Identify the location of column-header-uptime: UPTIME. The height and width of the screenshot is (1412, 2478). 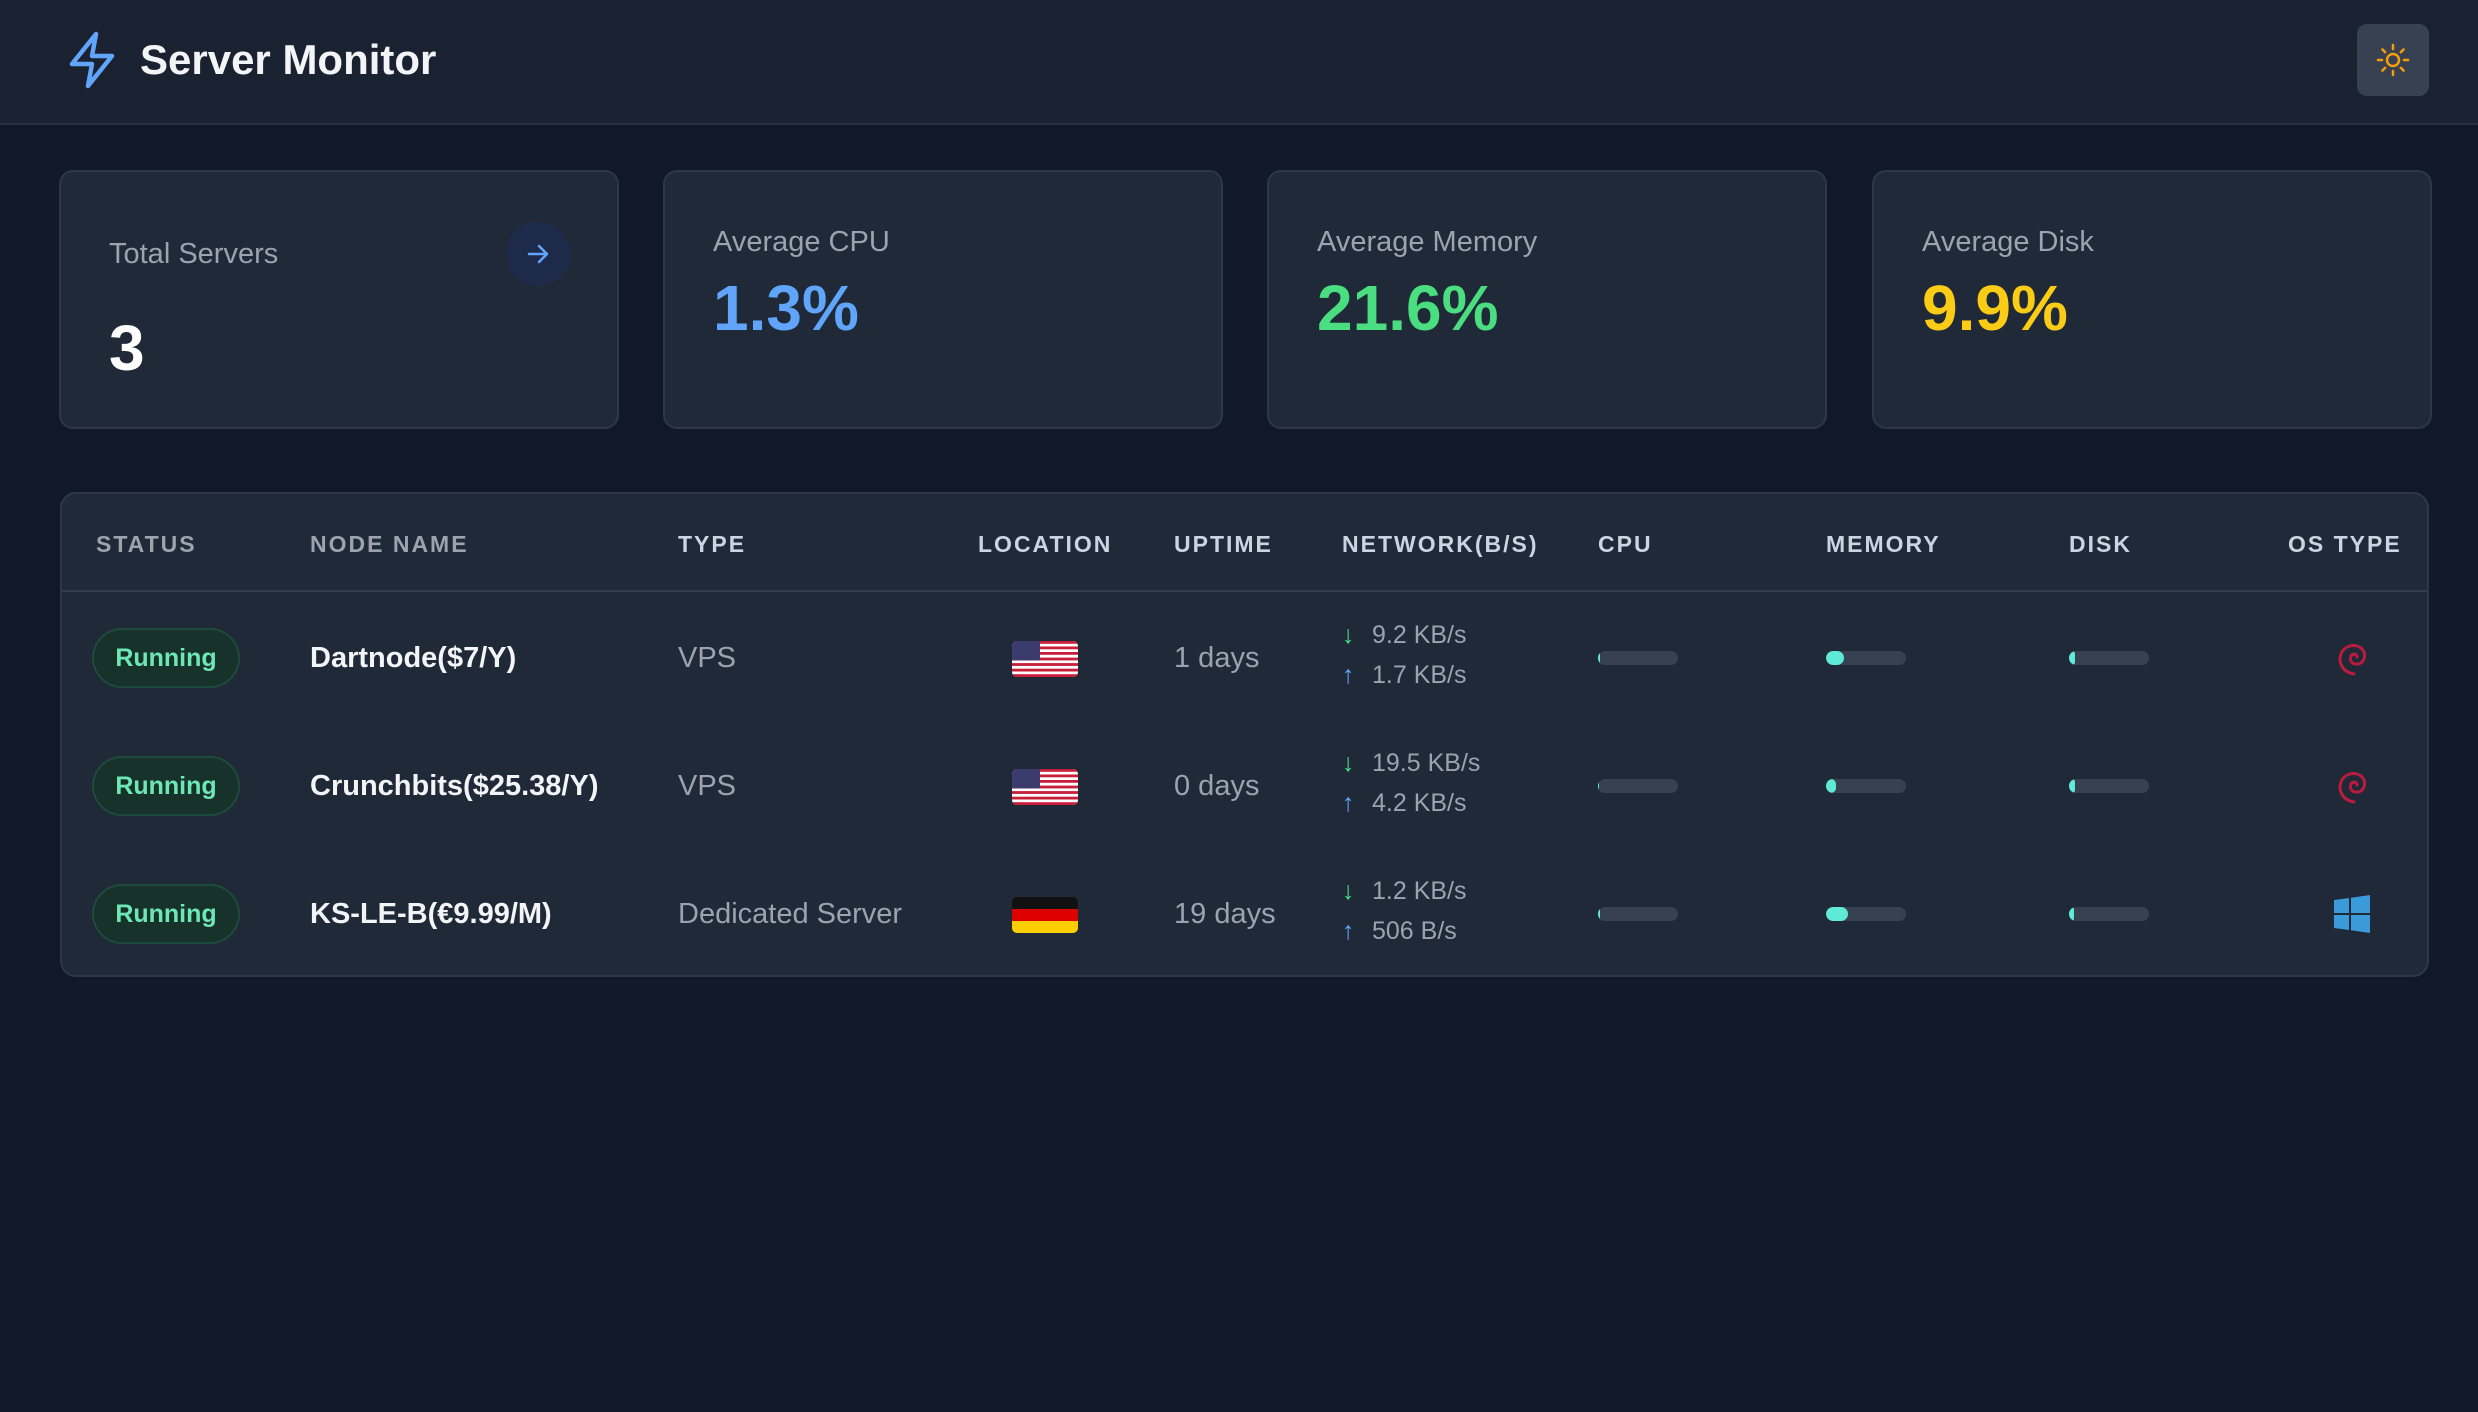
(1223, 544).